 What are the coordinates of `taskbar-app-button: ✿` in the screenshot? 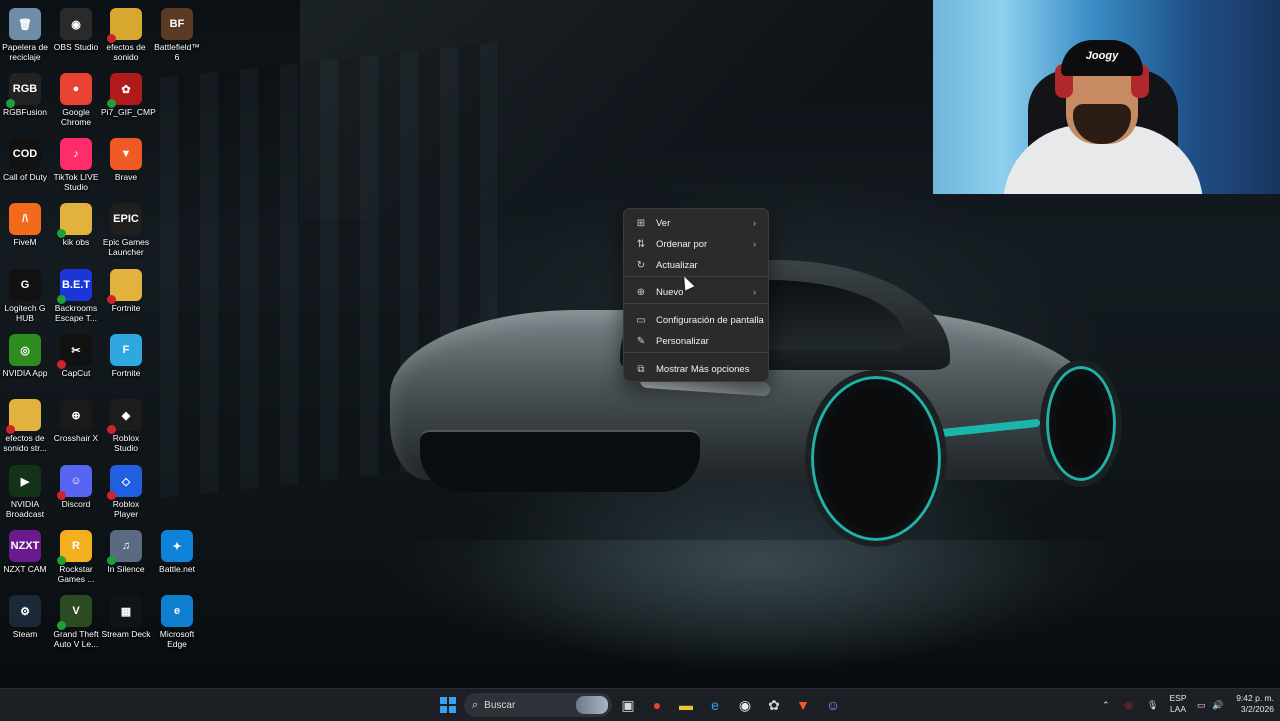 It's located at (774, 705).